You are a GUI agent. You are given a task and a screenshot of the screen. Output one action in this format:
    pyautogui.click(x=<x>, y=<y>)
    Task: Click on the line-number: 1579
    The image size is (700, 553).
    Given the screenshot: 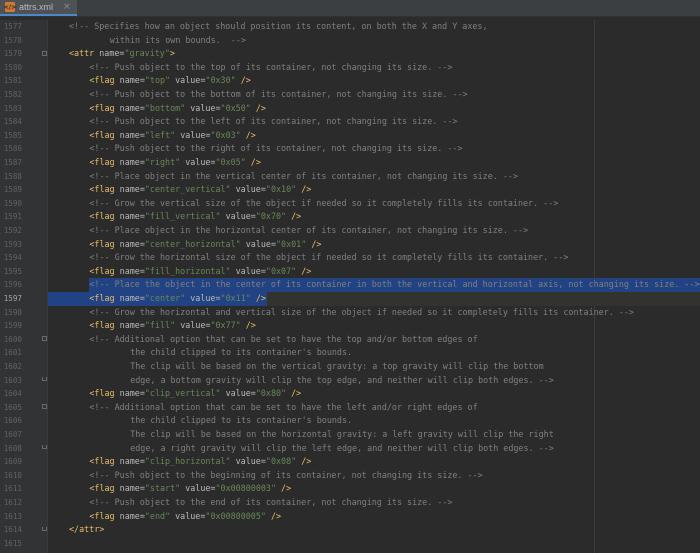 What is the action you would take?
    pyautogui.click(x=12, y=54)
    